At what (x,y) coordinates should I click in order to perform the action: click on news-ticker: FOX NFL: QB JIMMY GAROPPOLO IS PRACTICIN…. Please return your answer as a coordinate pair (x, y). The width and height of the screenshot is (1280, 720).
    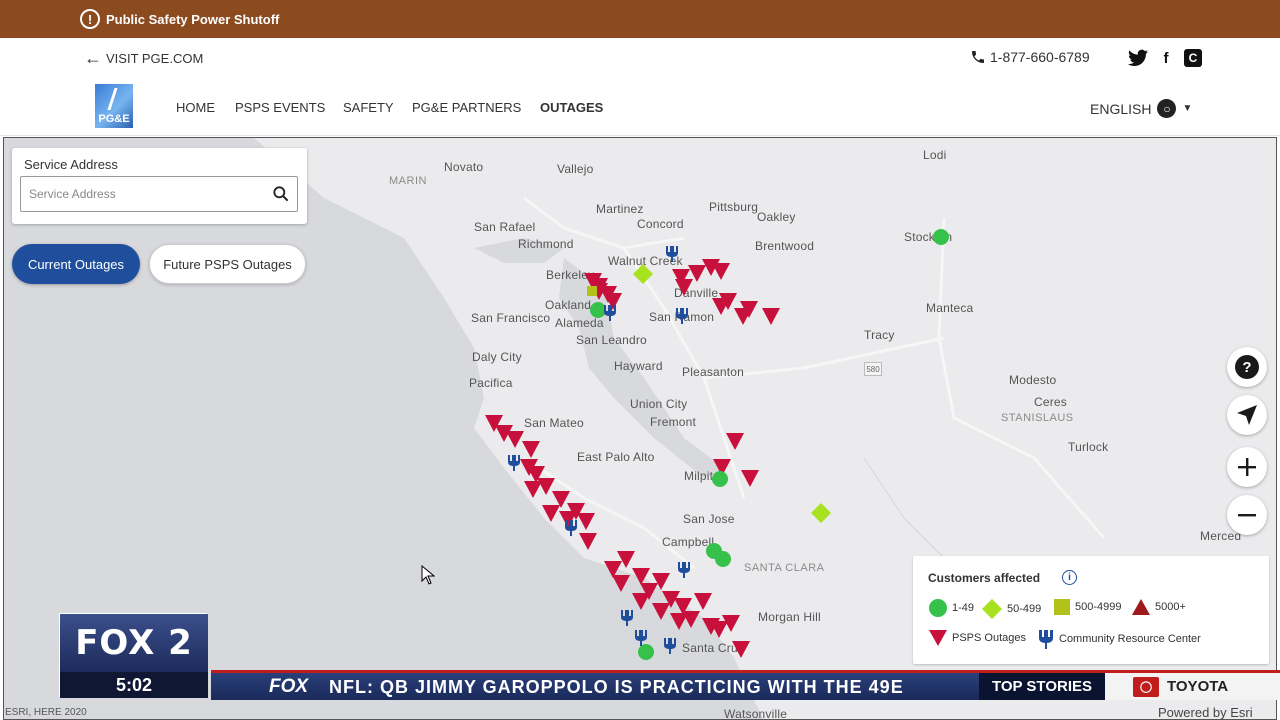
    Looking at the image, I should click on (745, 685).